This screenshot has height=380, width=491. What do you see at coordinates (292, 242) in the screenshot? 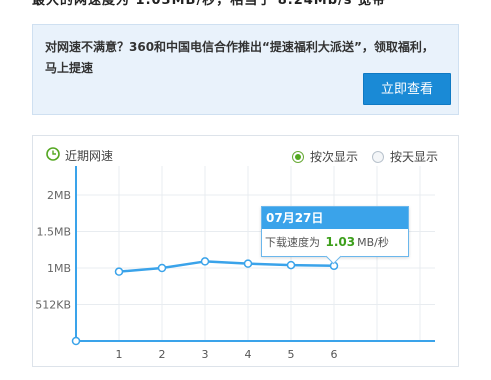
I see `tooltip-prefix: 下载速度为` at bounding box center [292, 242].